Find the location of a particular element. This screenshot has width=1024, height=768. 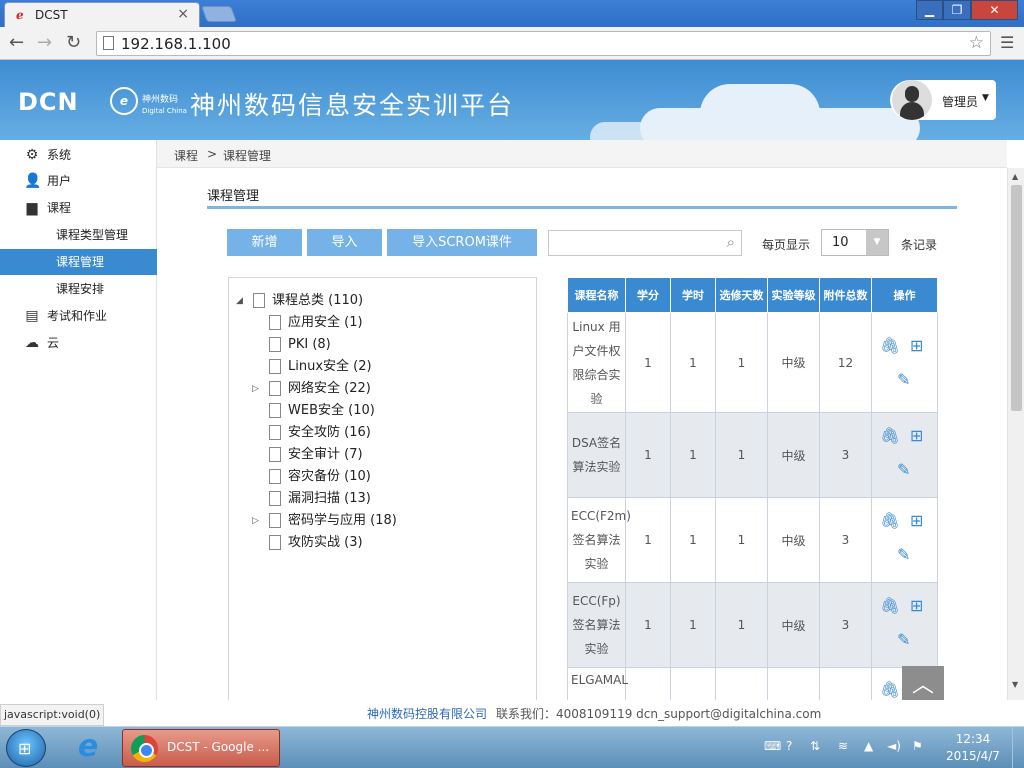

column-header-attachments: 附件总数 is located at coordinates (845, 295).